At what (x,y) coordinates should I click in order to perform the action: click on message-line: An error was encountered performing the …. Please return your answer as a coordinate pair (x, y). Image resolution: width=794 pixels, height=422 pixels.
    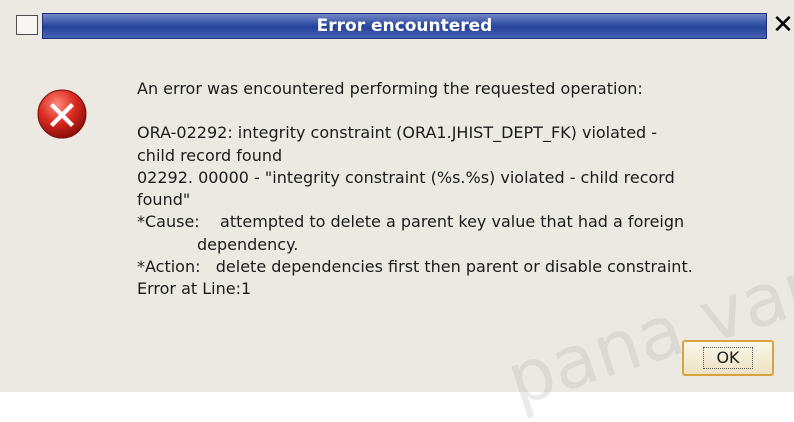
    Looking at the image, I should click on (390, 88).